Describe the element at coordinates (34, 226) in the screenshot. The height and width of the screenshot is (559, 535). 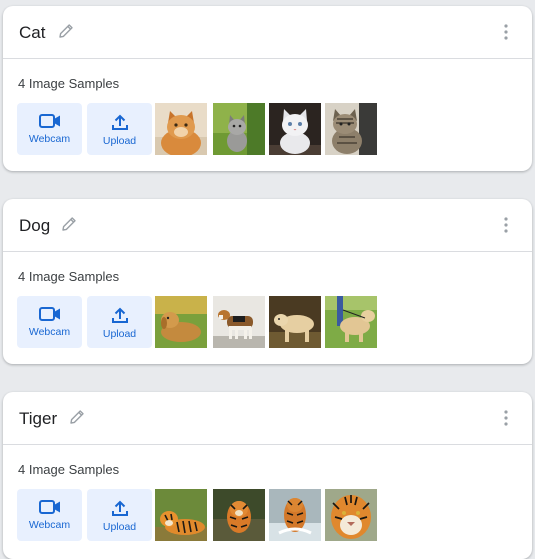
I see `class-name: Dog` at that location.